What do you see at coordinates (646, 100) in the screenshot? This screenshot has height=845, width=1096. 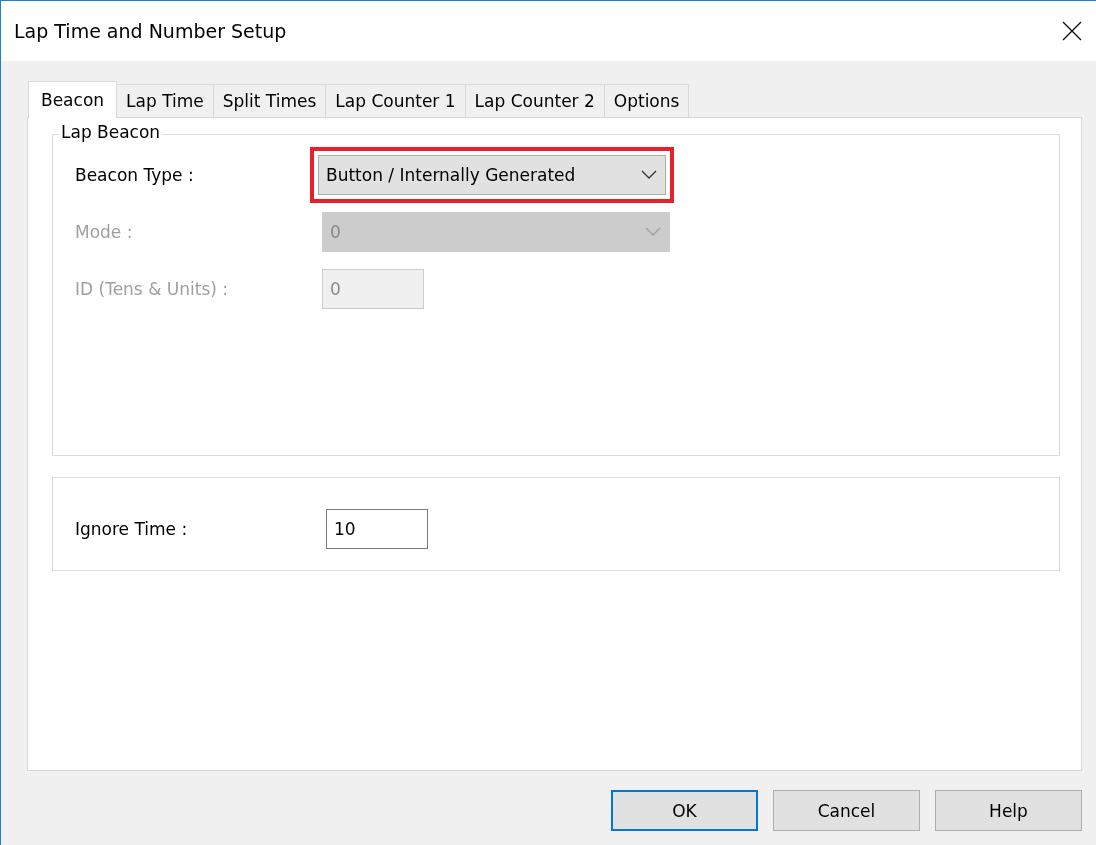 I see `tab: Options` at bounding box center [646, 100].